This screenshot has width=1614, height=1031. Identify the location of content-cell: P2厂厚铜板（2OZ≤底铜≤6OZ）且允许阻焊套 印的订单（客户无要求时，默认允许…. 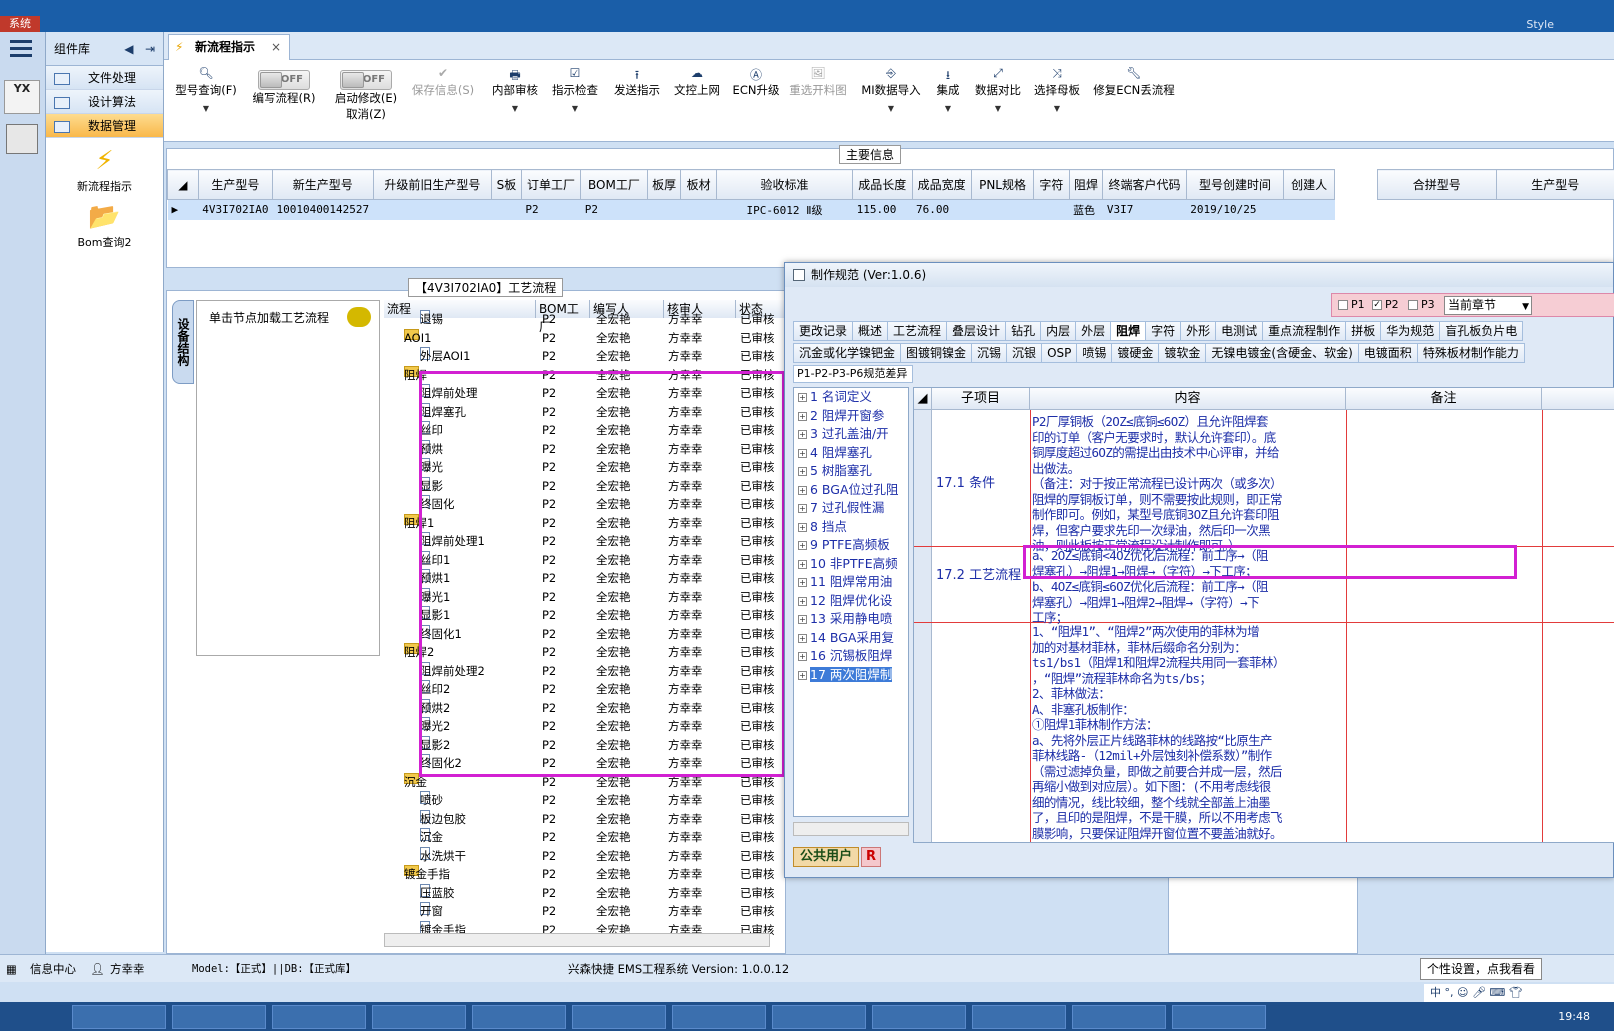
(1188, 484).